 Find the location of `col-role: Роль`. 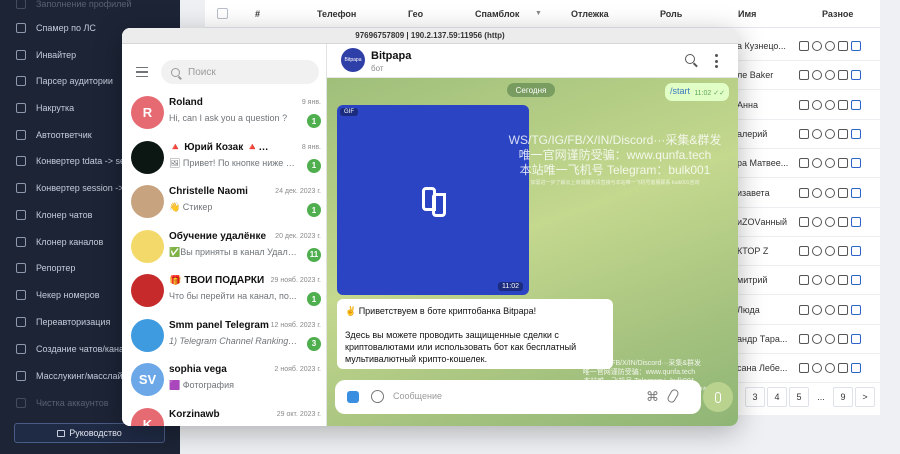

col-role: Роль is located at coordinates (671, 14).